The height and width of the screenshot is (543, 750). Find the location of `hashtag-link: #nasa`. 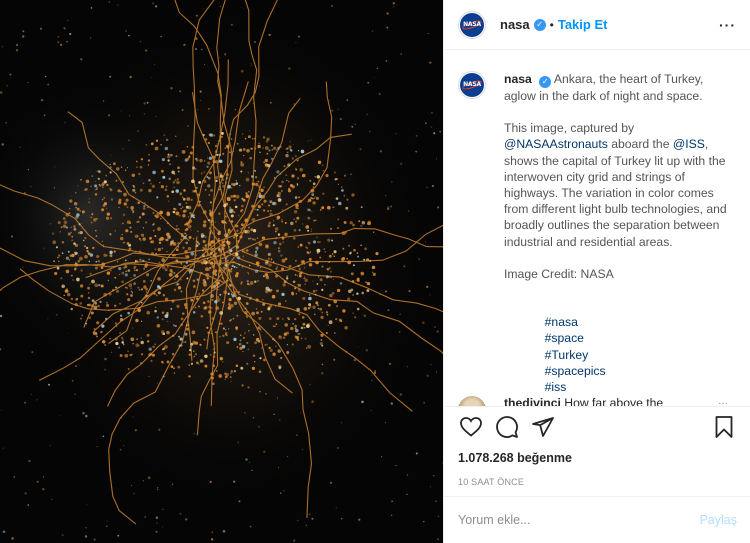

hashtag-link: #nasa is located at coordinates (561, 322).